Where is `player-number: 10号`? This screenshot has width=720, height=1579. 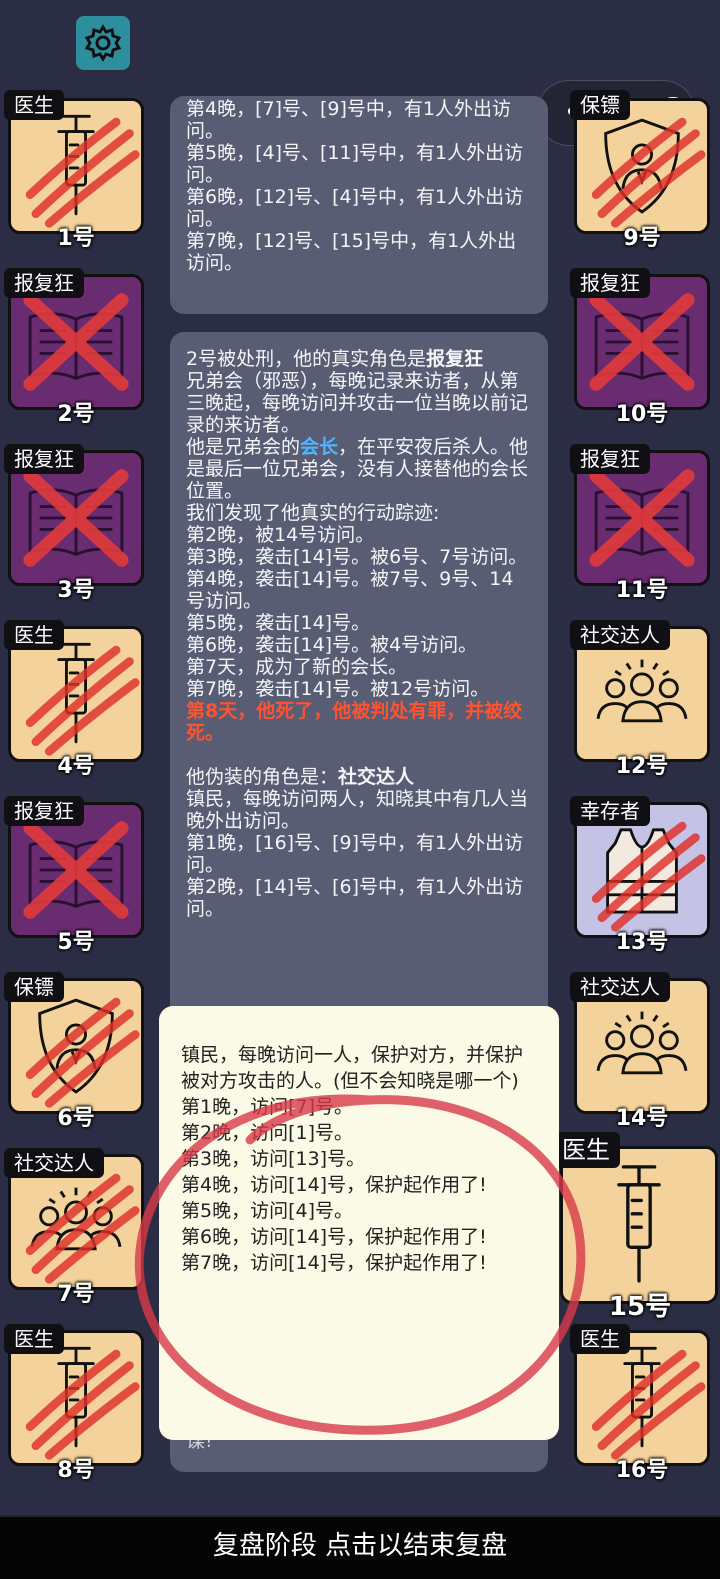 player-number: 10号 is located at coordinates (642, 414).